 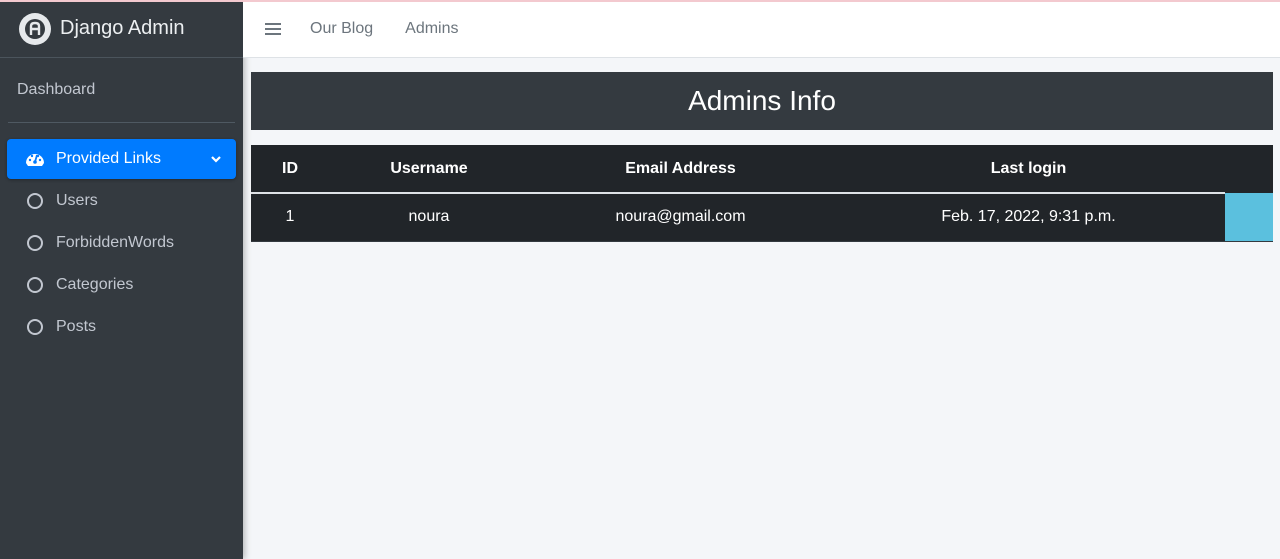 I want to click on brand: Django Admin, so click(x=121, y=29).